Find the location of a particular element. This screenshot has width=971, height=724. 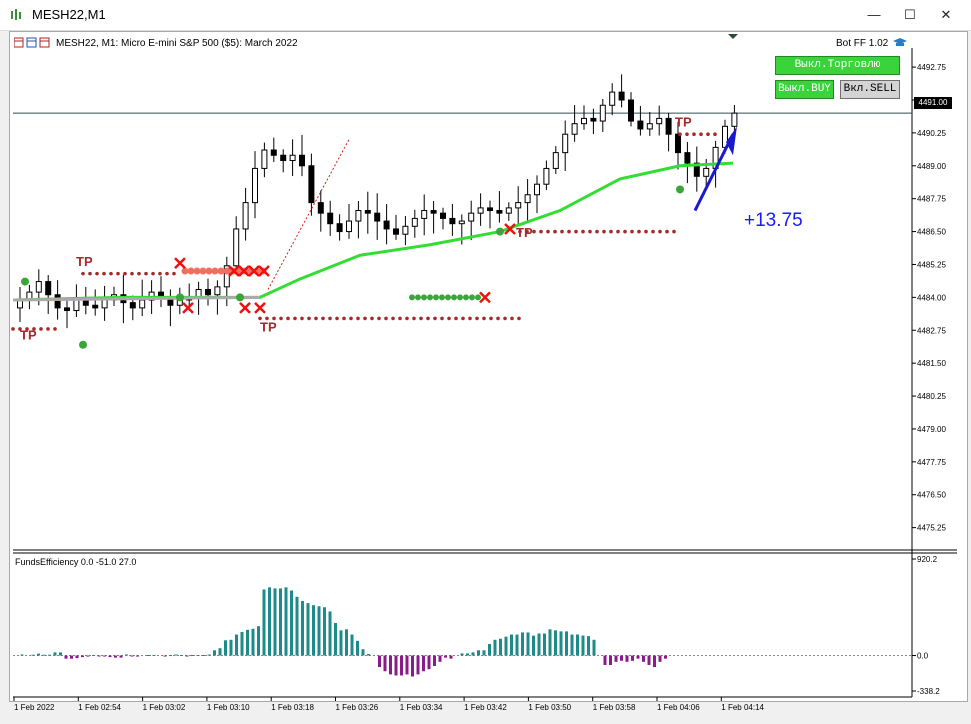

price-axis-label: 4476.50 is located at coordinates (931, 495).